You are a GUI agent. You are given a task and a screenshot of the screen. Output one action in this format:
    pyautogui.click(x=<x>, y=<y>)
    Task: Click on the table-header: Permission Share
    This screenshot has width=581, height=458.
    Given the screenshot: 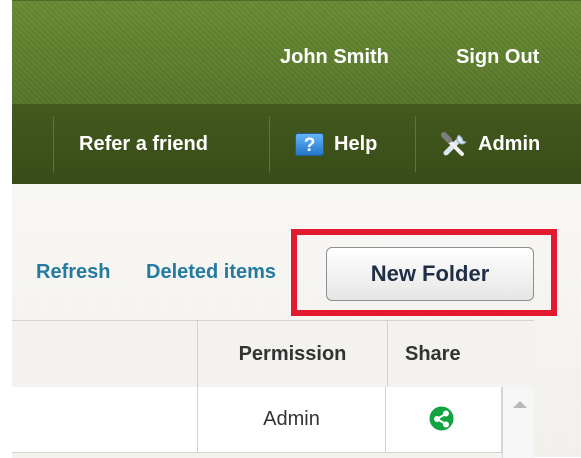 What is the action you would take?
    pyautogui.click(x=273, y=354)
    